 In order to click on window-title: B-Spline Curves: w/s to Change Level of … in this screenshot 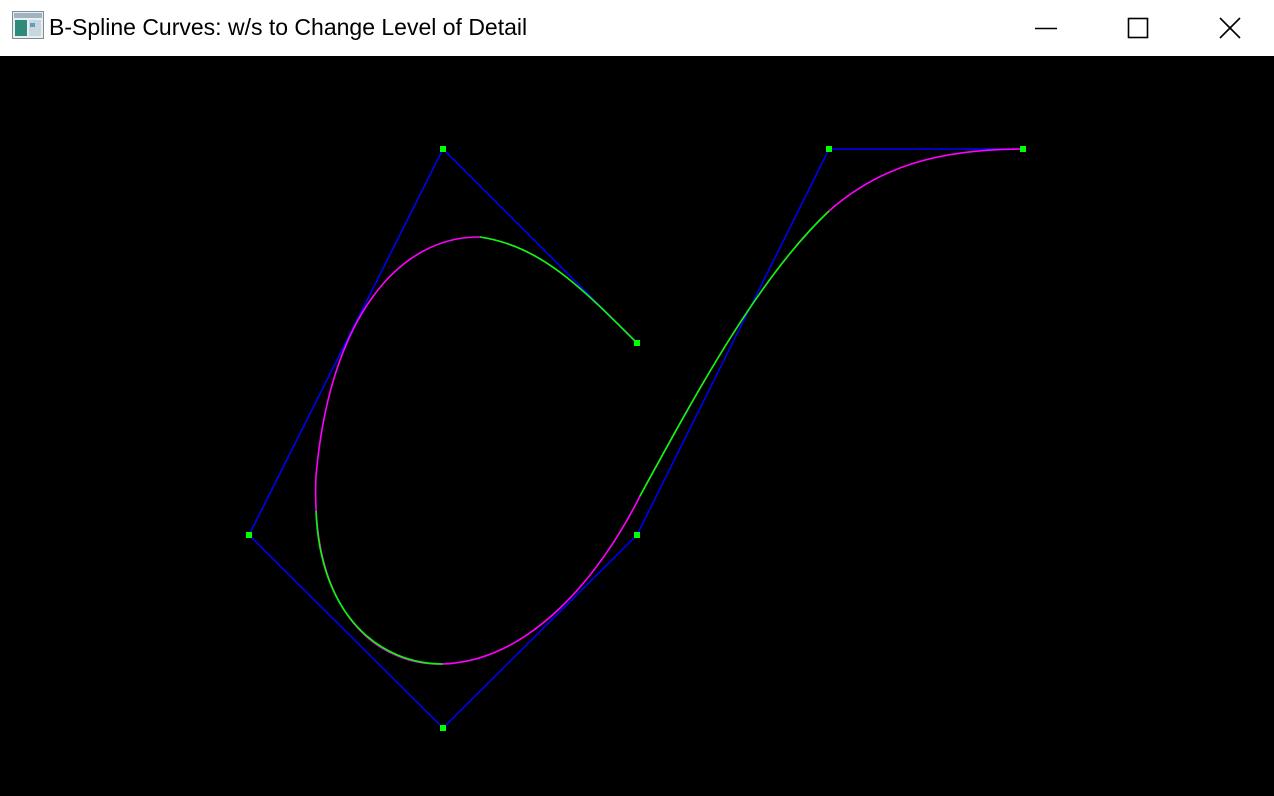, I will do `click(288, 27)`.